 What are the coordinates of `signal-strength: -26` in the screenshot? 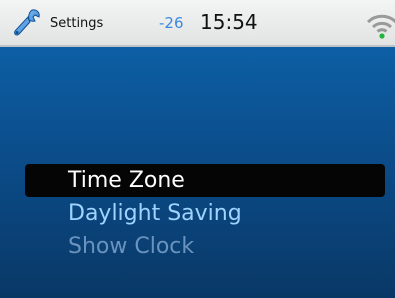 It's located at (171, 23).